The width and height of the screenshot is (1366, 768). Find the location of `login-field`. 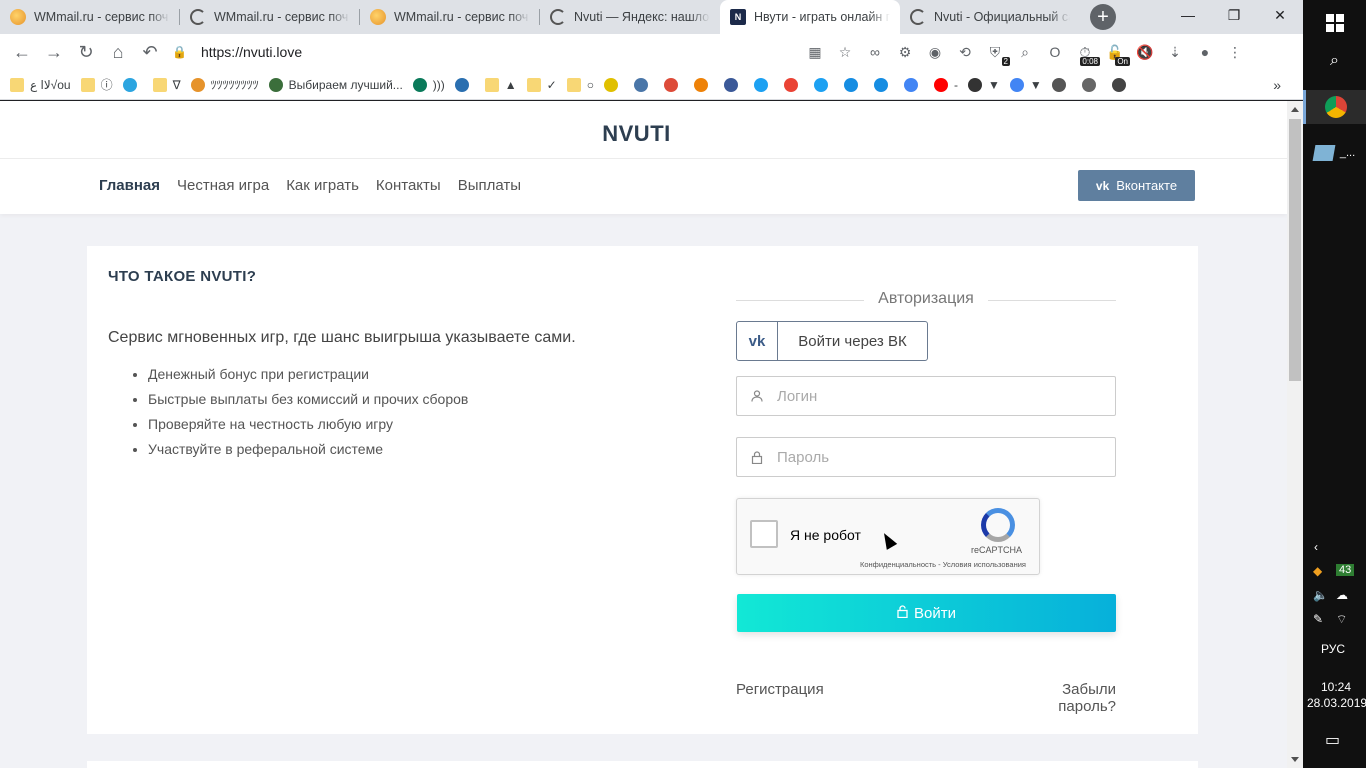

login-field is located at coordinates (926, 396).